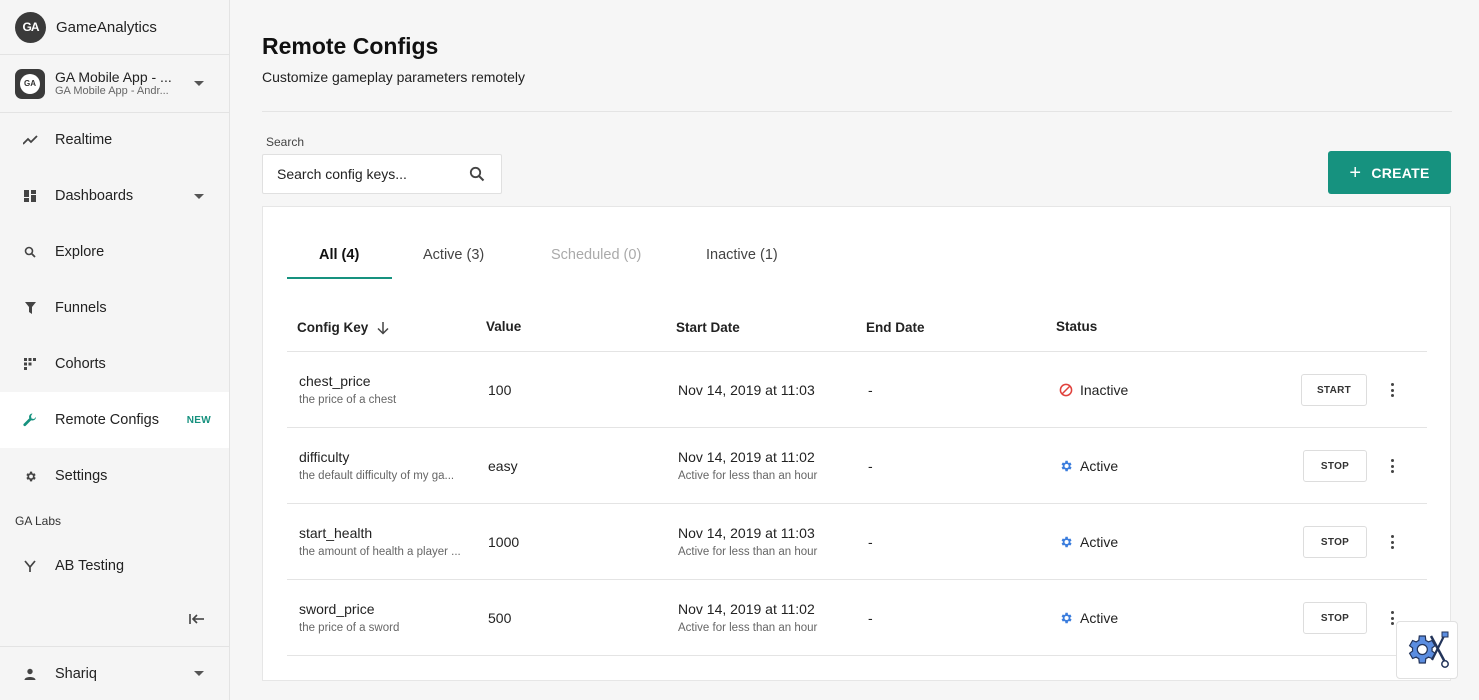 The height and width of the screenshot is (700, 1479). I want to click on sidebar-item-dashboards: Dashboards, so click(114, 196).